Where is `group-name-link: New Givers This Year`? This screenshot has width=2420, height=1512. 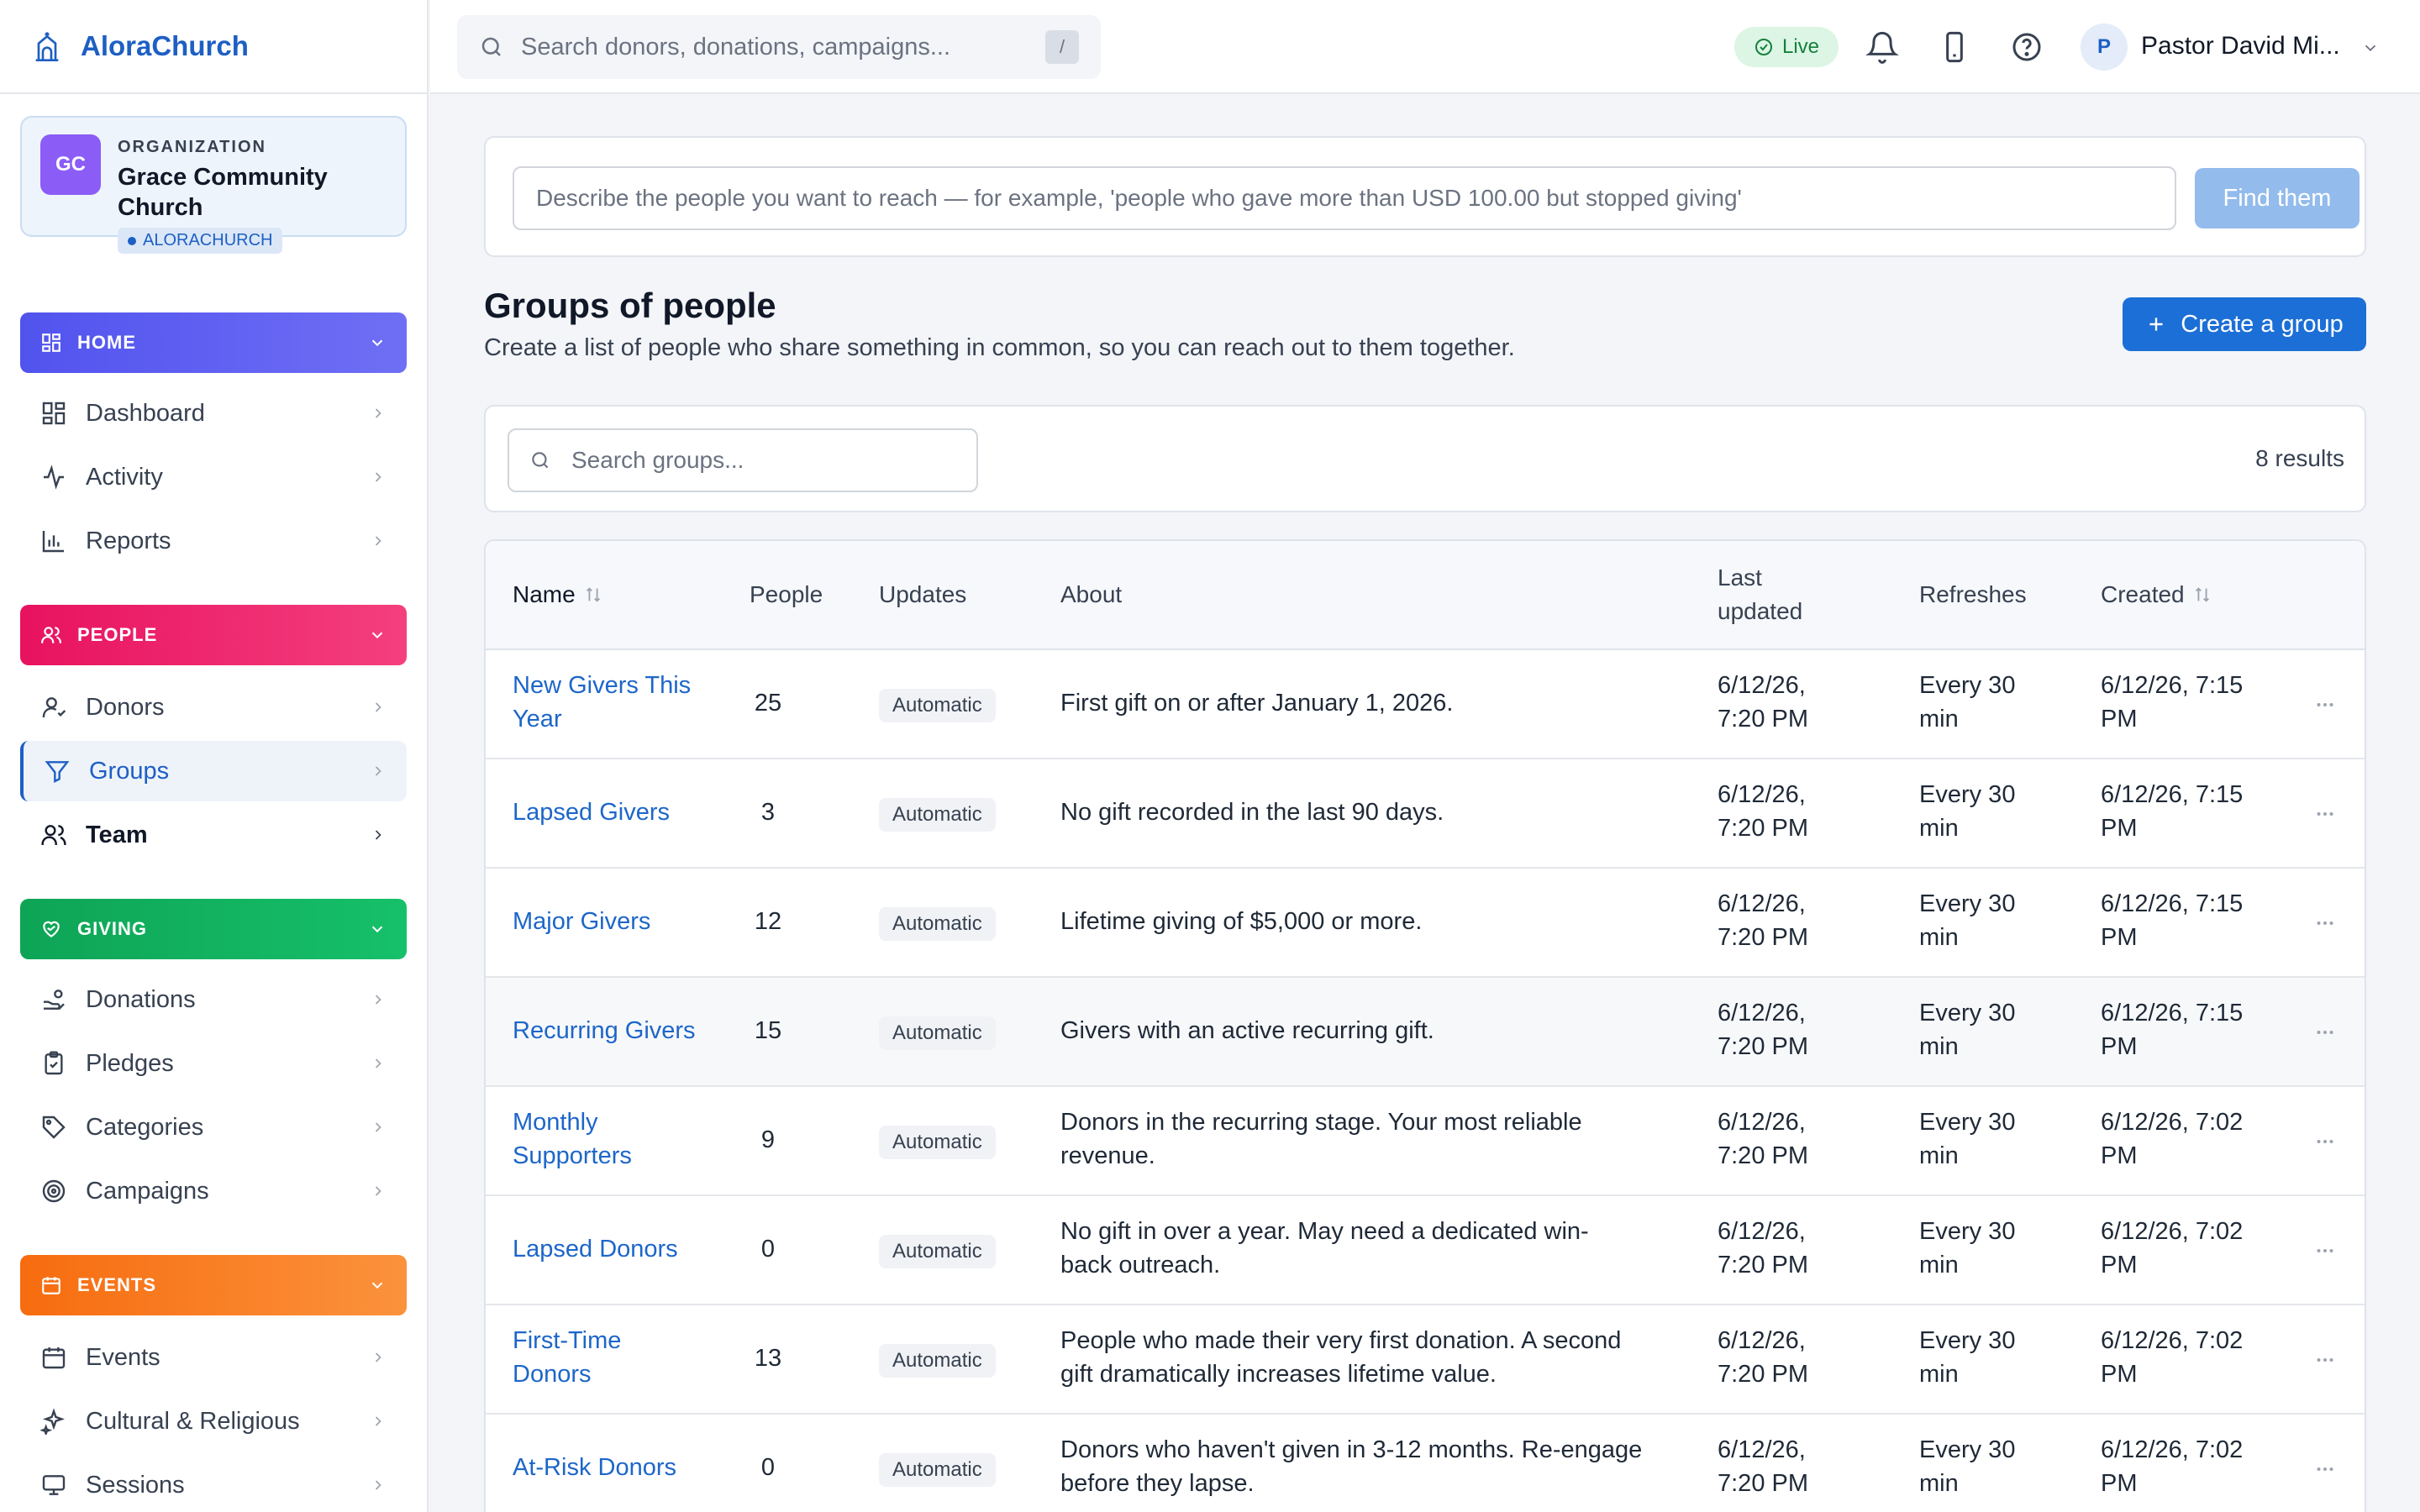 group-name-link: New Givers This Year is located at coordinates (602, 702).